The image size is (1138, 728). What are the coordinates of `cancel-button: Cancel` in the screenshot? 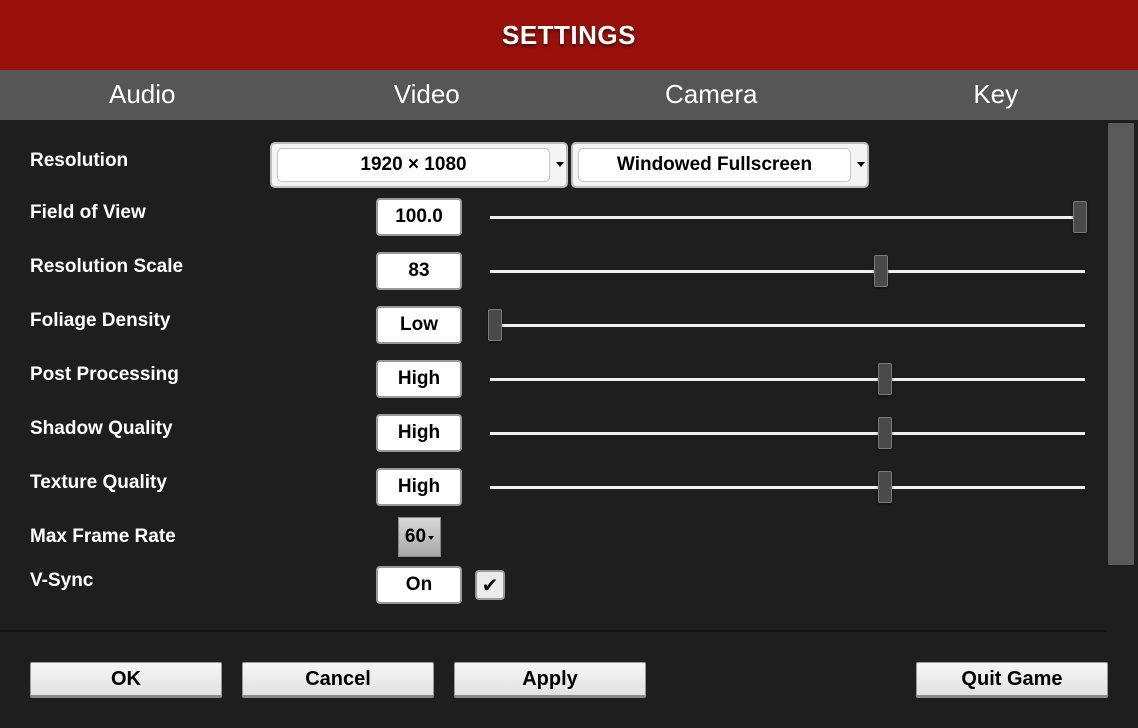 It's located at (338, 680).